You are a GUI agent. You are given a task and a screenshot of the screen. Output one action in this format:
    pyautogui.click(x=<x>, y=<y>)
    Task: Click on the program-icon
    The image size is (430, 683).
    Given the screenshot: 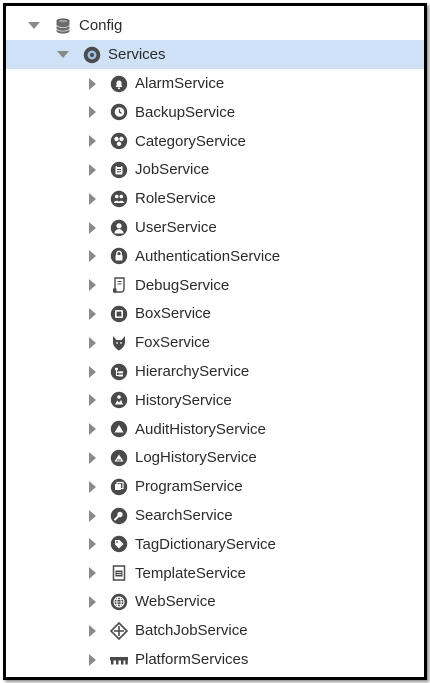 What is the action you would take?
    pyautogui.click(x=119, y=487)
    